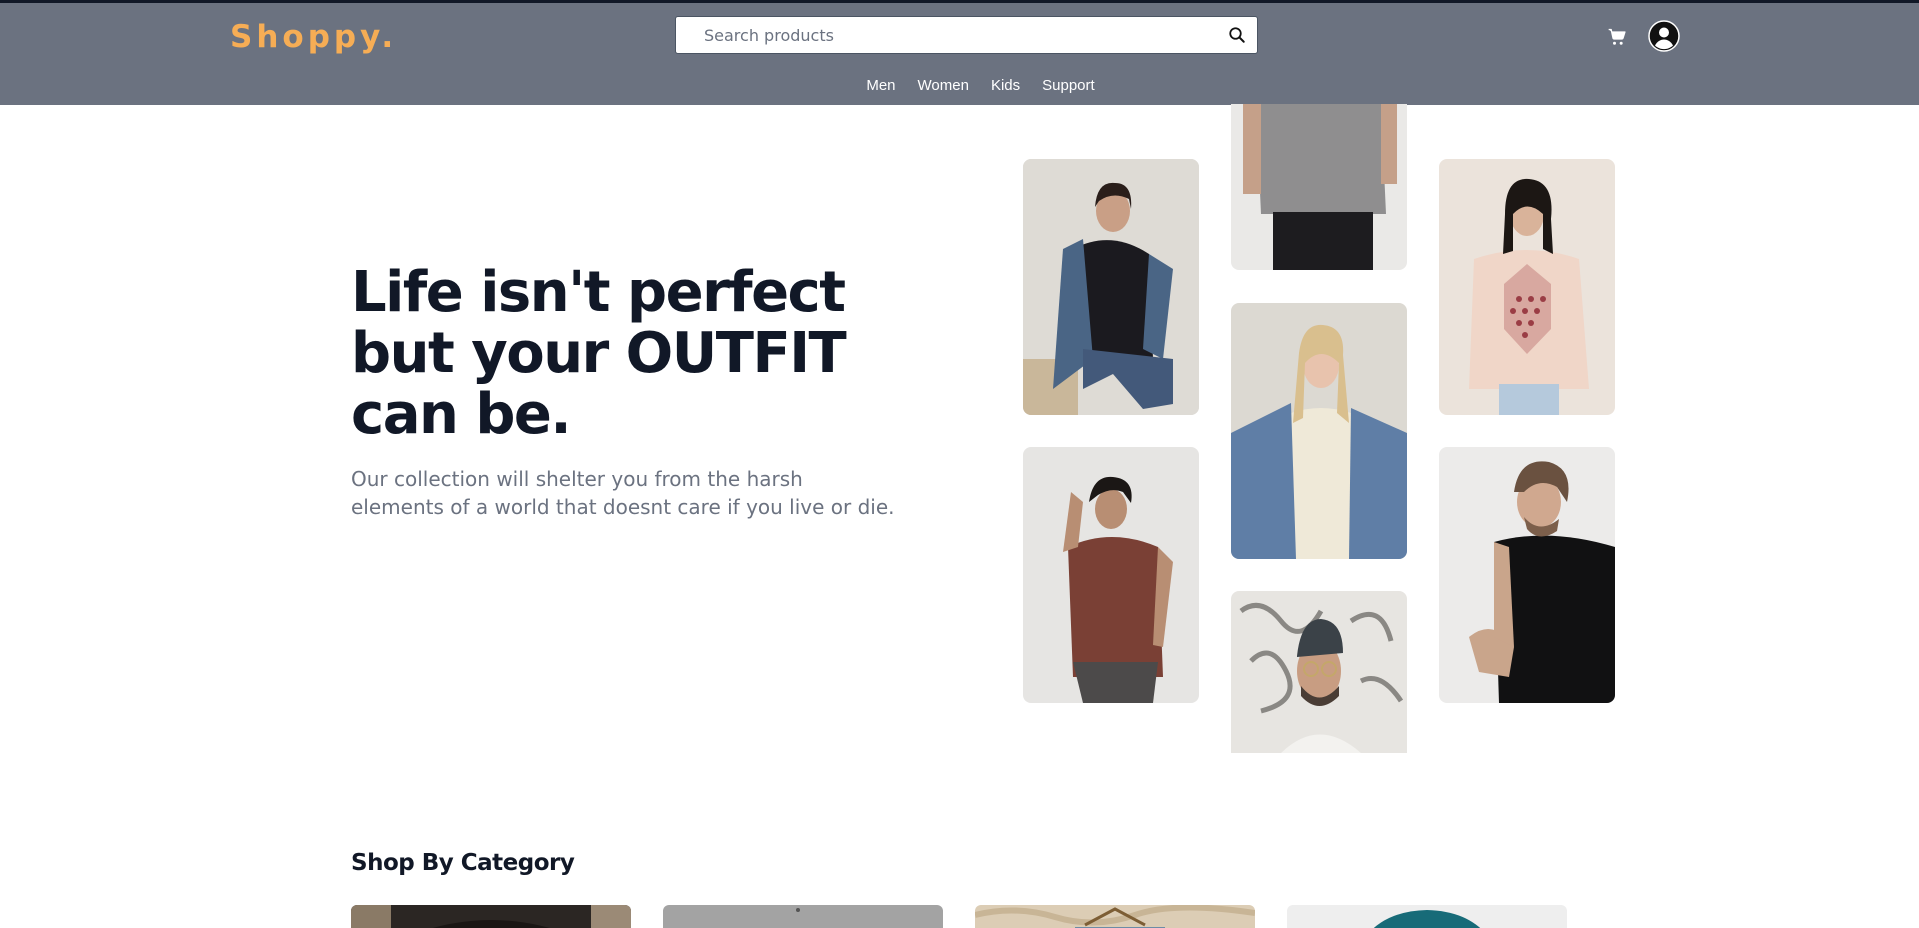 This screenshot has height=928, width=1919. Describe the element at coordinates (1319, 672) in the screenshot. I see `man-beanie-glasses-photo` at that location.